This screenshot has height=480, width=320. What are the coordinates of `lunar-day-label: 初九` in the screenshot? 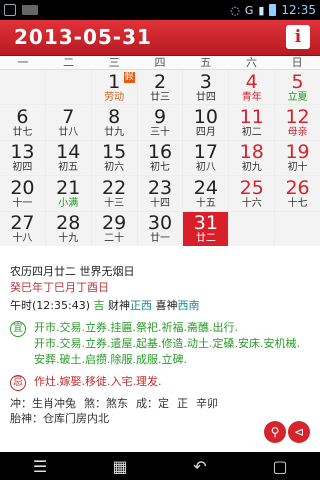 It's located at (251, 168).